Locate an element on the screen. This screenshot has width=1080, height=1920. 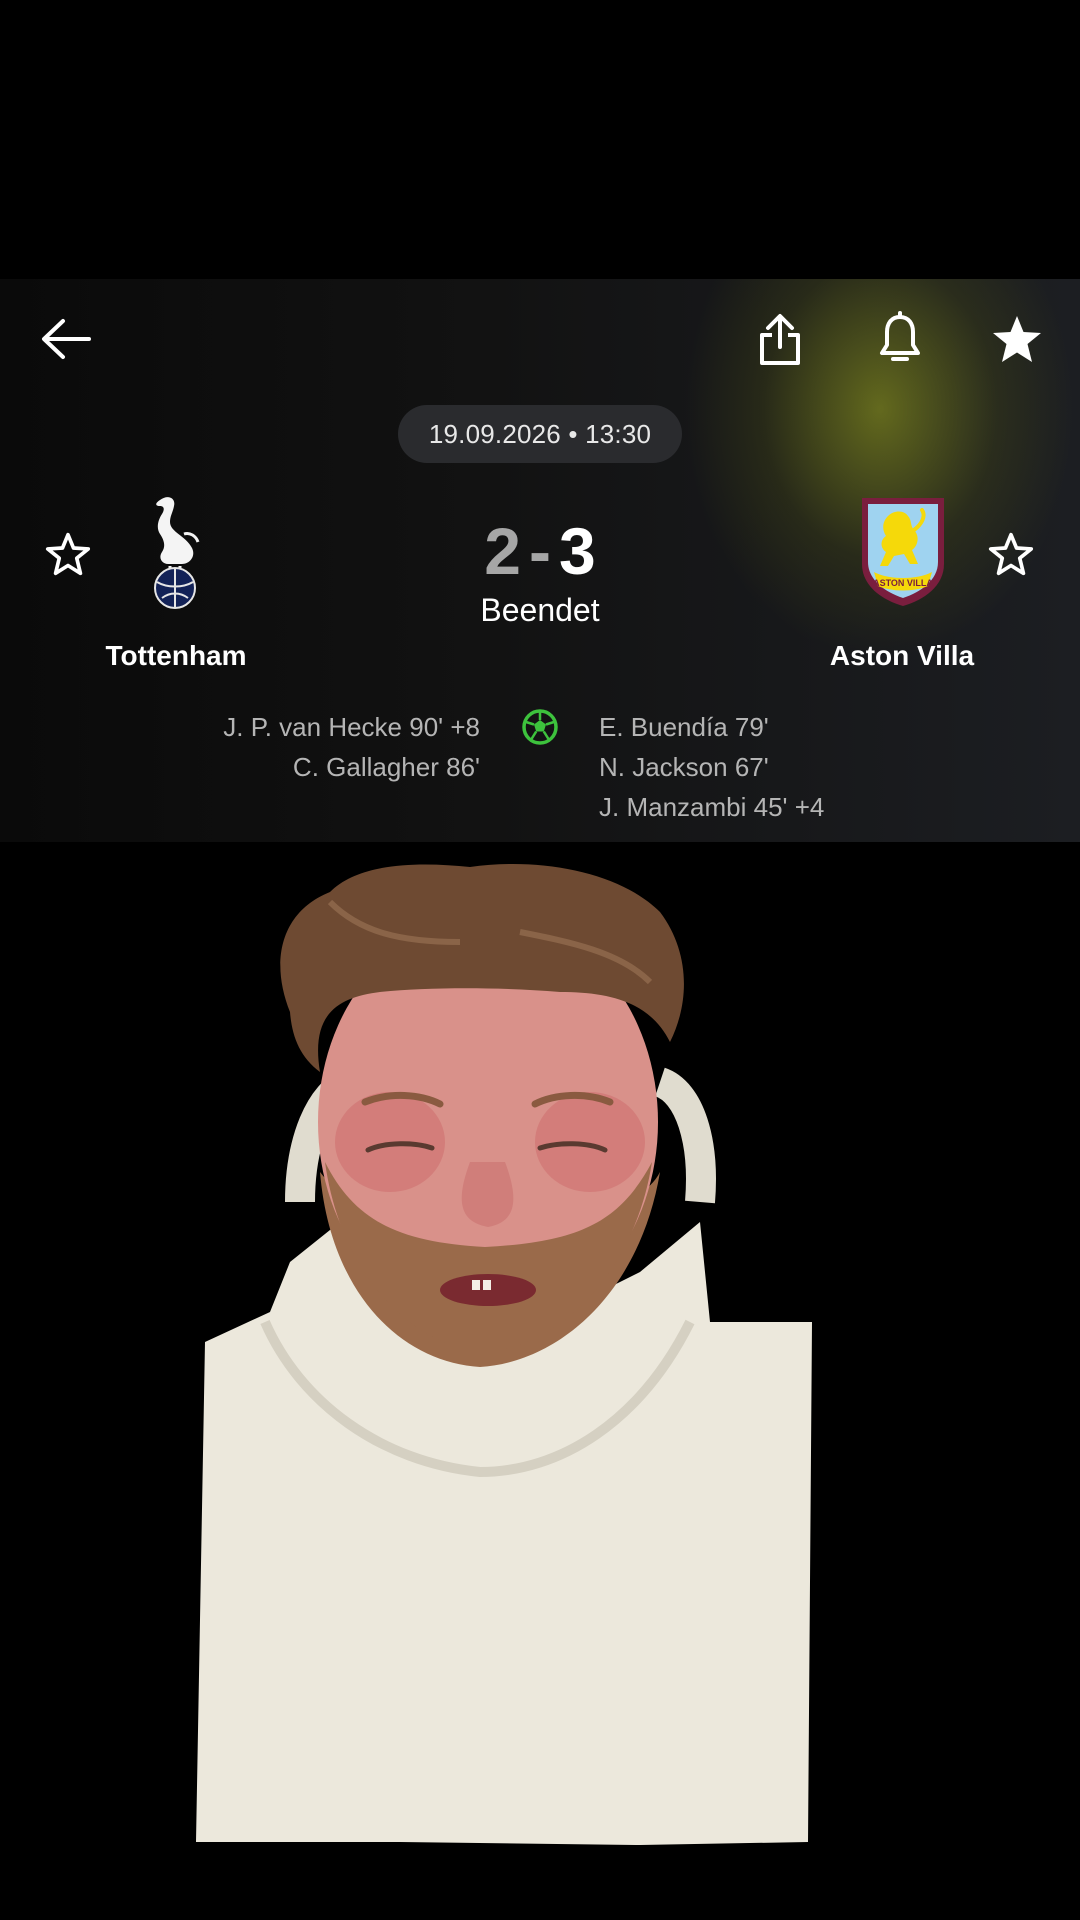
aston-villa-crest-logo: ASTON VILLA is located at coordinates (903, 552).